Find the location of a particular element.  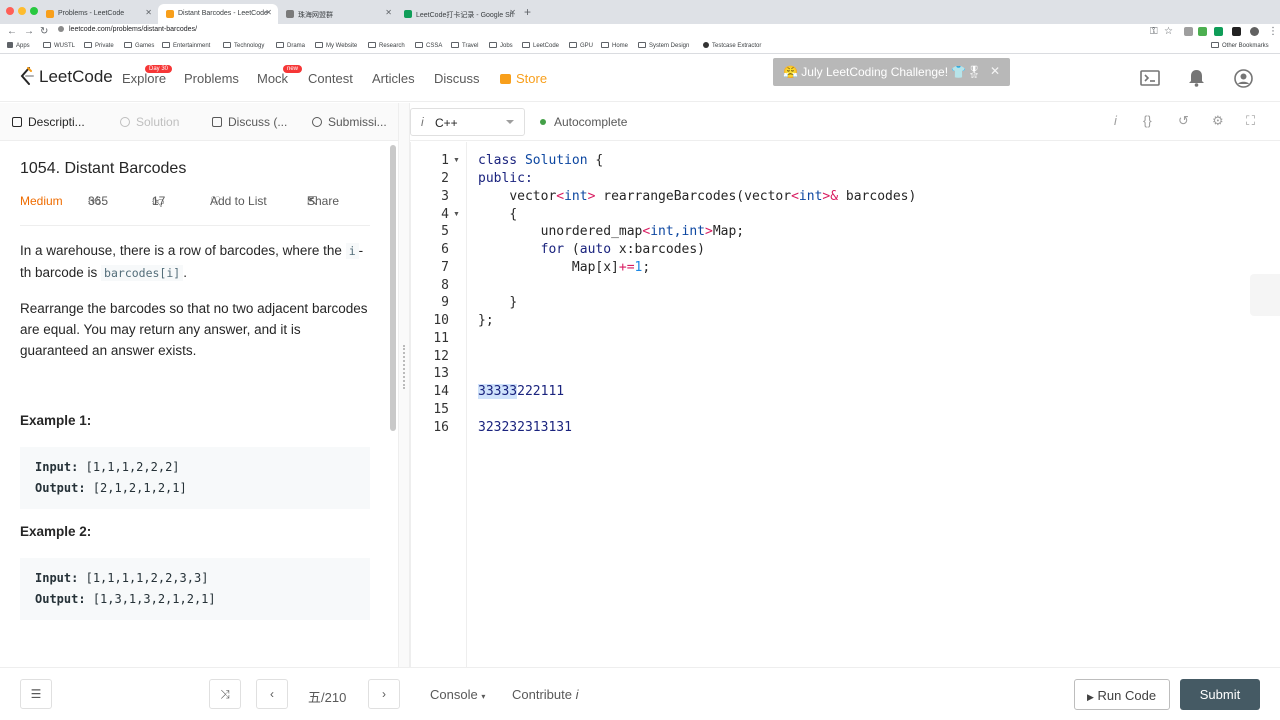

july-challenge-banner: 😤 July LeetCoding Challenge! 👕🎖 ✕ is located at coordinates (891, 72).